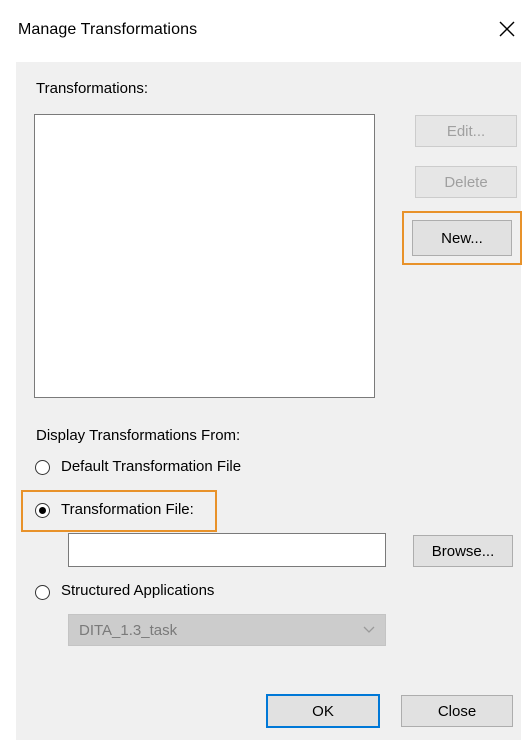  Describe the element at coordinates (323, 711) in the screenshot. I see `ok-button: OK` at that location.